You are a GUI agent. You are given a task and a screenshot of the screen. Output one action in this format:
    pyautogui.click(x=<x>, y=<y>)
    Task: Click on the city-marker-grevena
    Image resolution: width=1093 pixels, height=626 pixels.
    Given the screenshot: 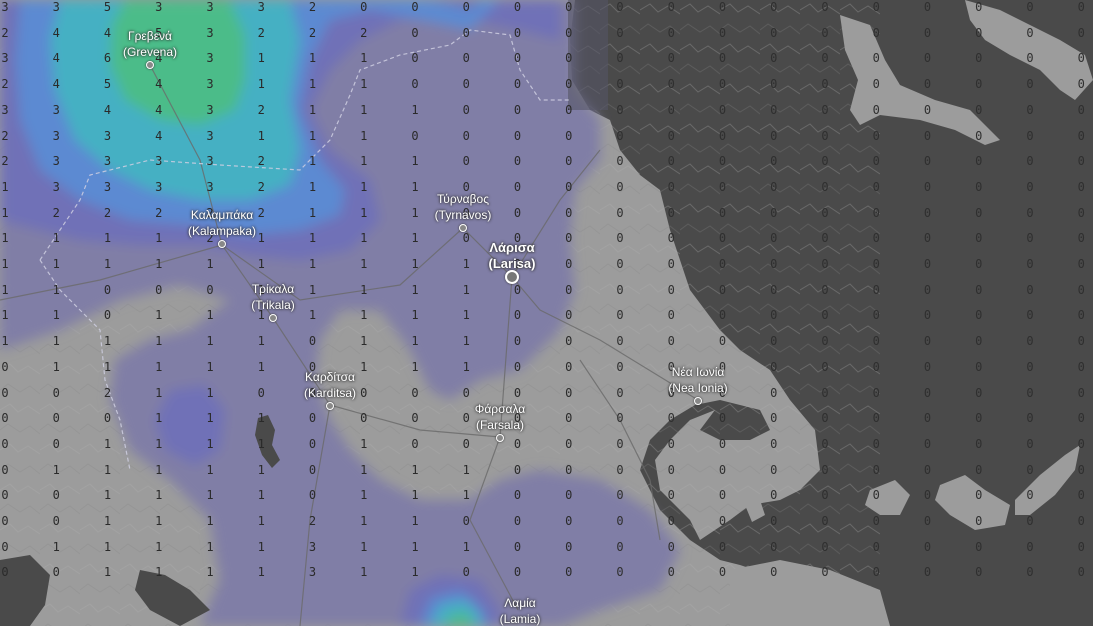 What is the action you would take?
    pyautogui.click(x=150, y=65)
    